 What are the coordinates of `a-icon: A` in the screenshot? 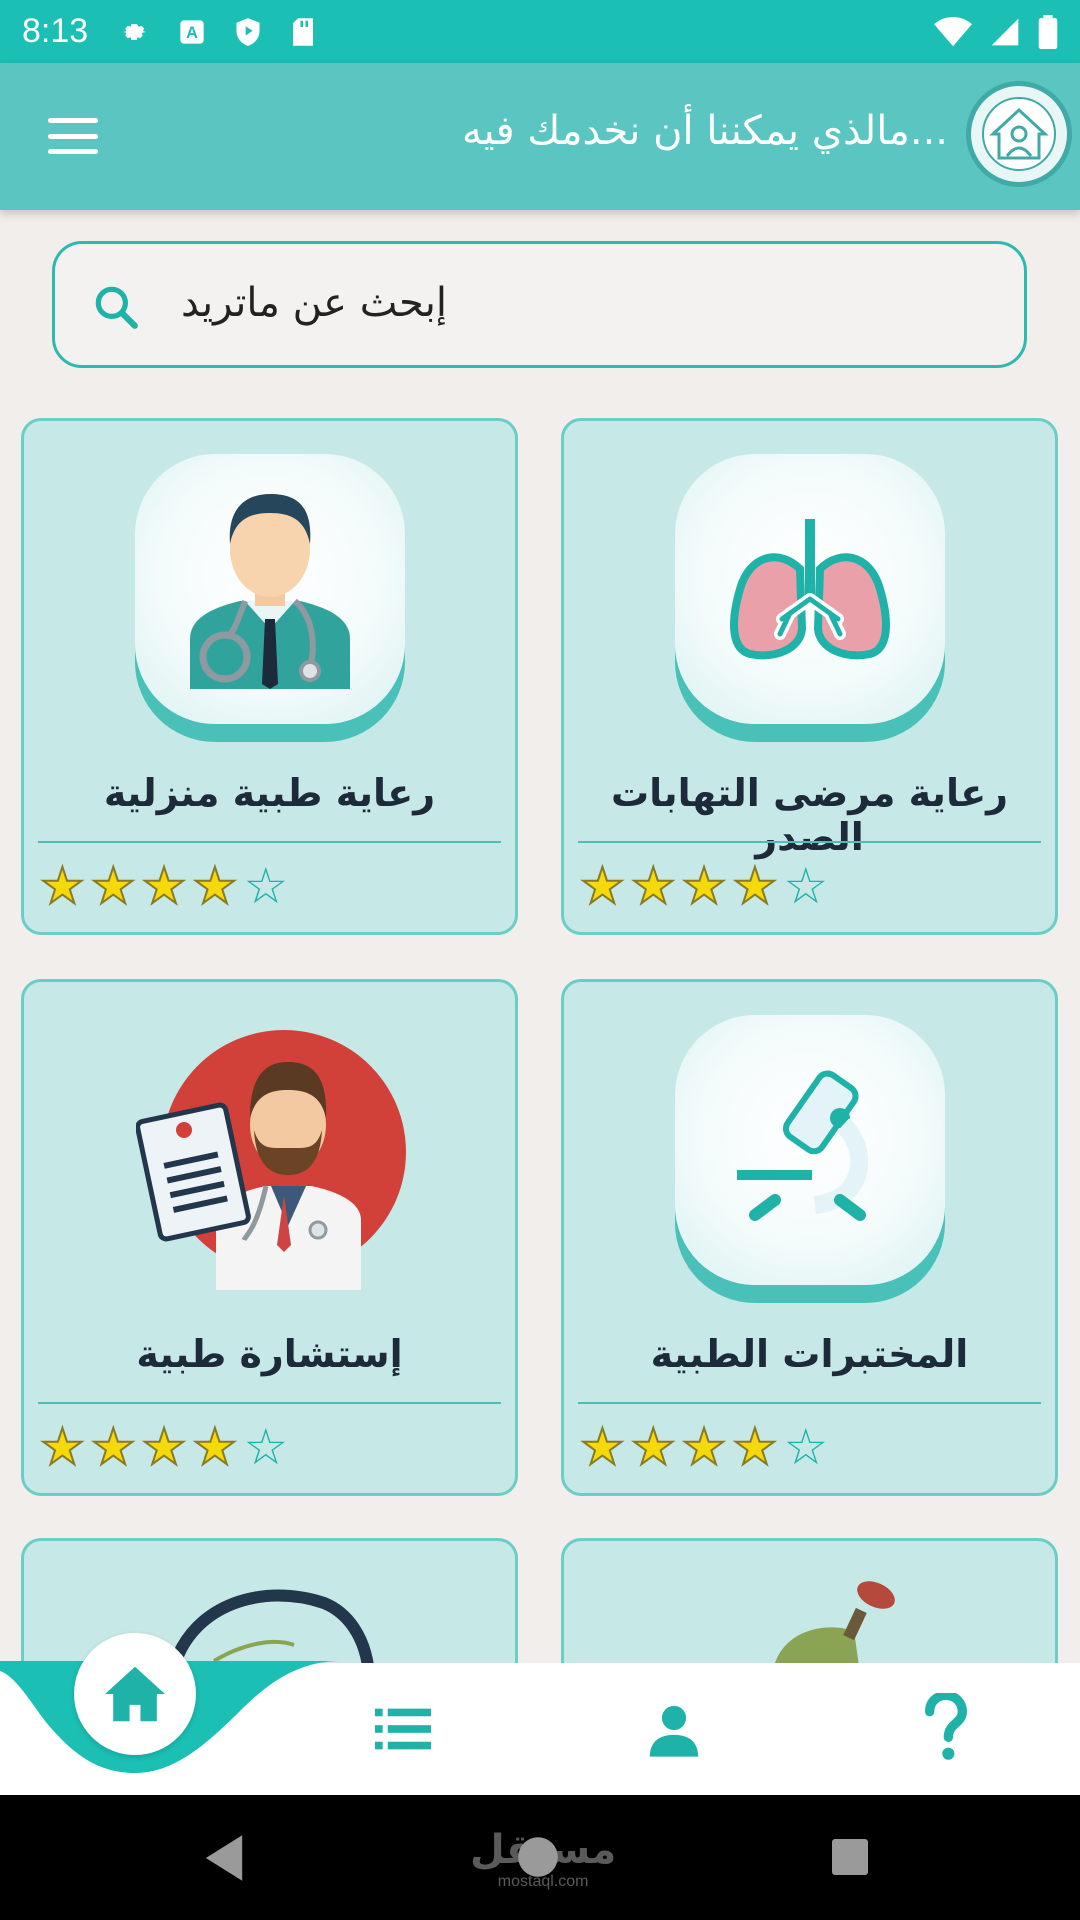 It's located at (192, 31).